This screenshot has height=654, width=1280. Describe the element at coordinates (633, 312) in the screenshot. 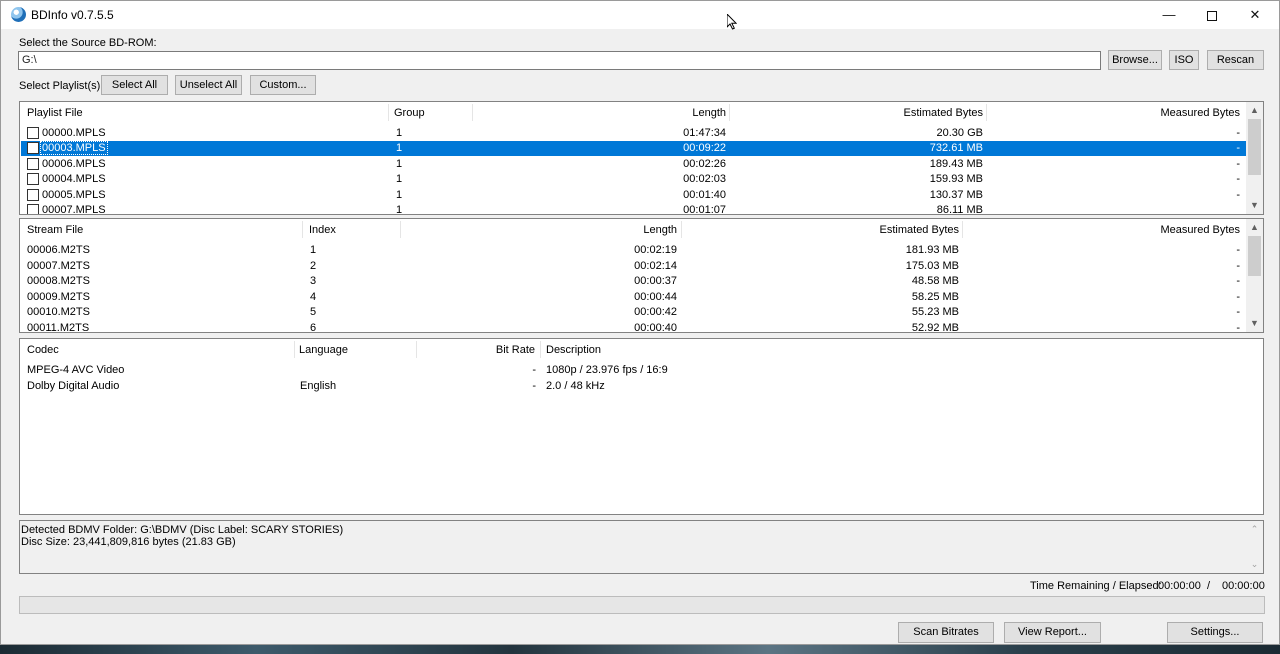

I see `stream-row: 00010.M2TS 5 00:00:42 55.23 MB -` at that location.